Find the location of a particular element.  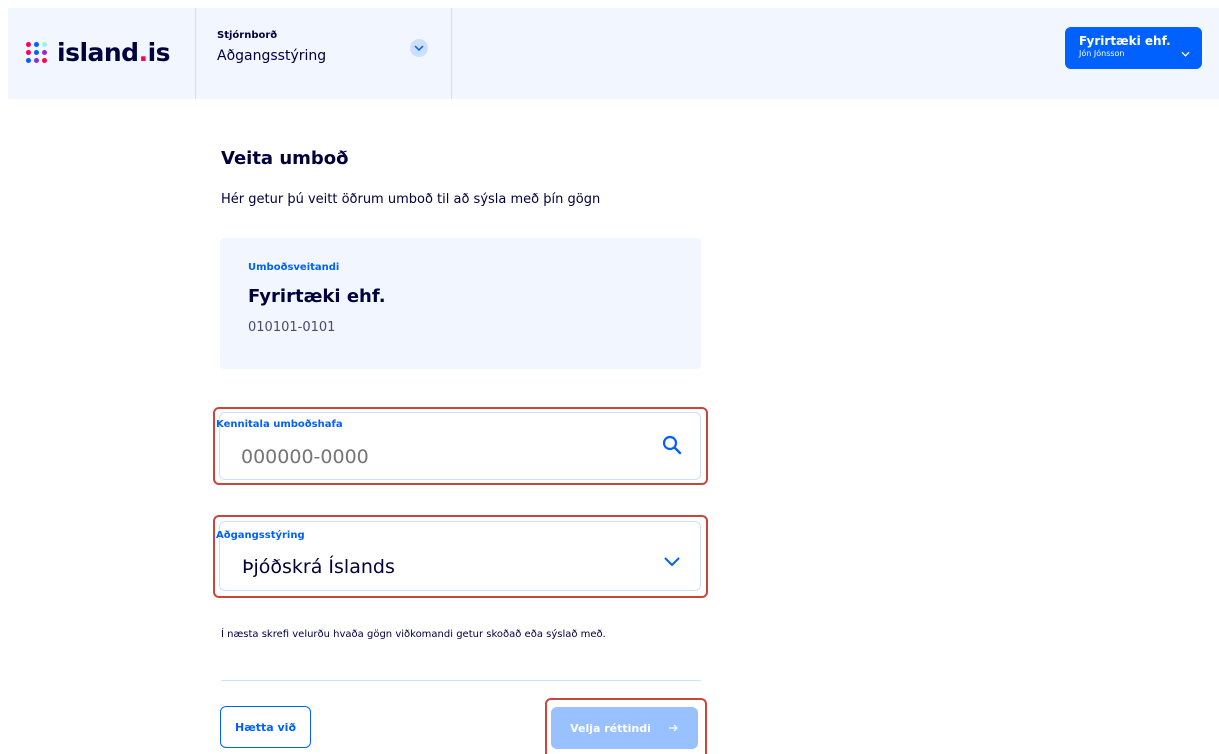

recipient-id-input is located at coordinates (431, 457).